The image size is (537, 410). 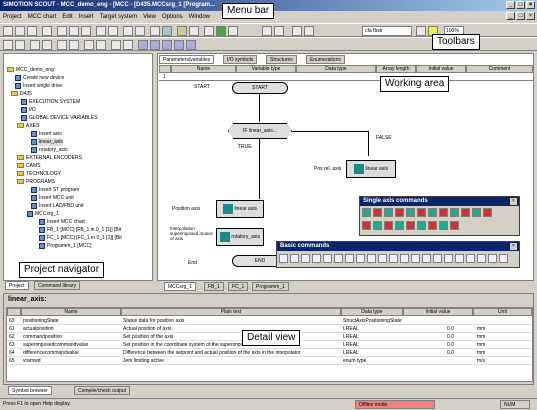 I want to click on message-icon, so click(x=492, y=258).